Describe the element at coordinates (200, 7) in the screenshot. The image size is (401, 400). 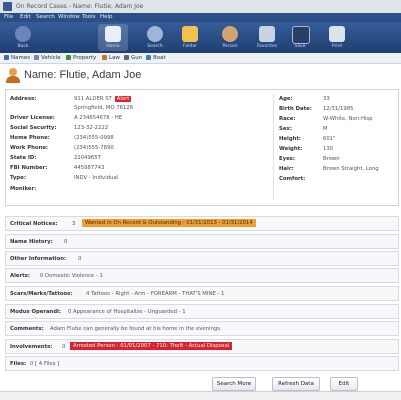
I see `window-titlebar: On Record Cases - Name: Flutie, Adam Joe` at that location.